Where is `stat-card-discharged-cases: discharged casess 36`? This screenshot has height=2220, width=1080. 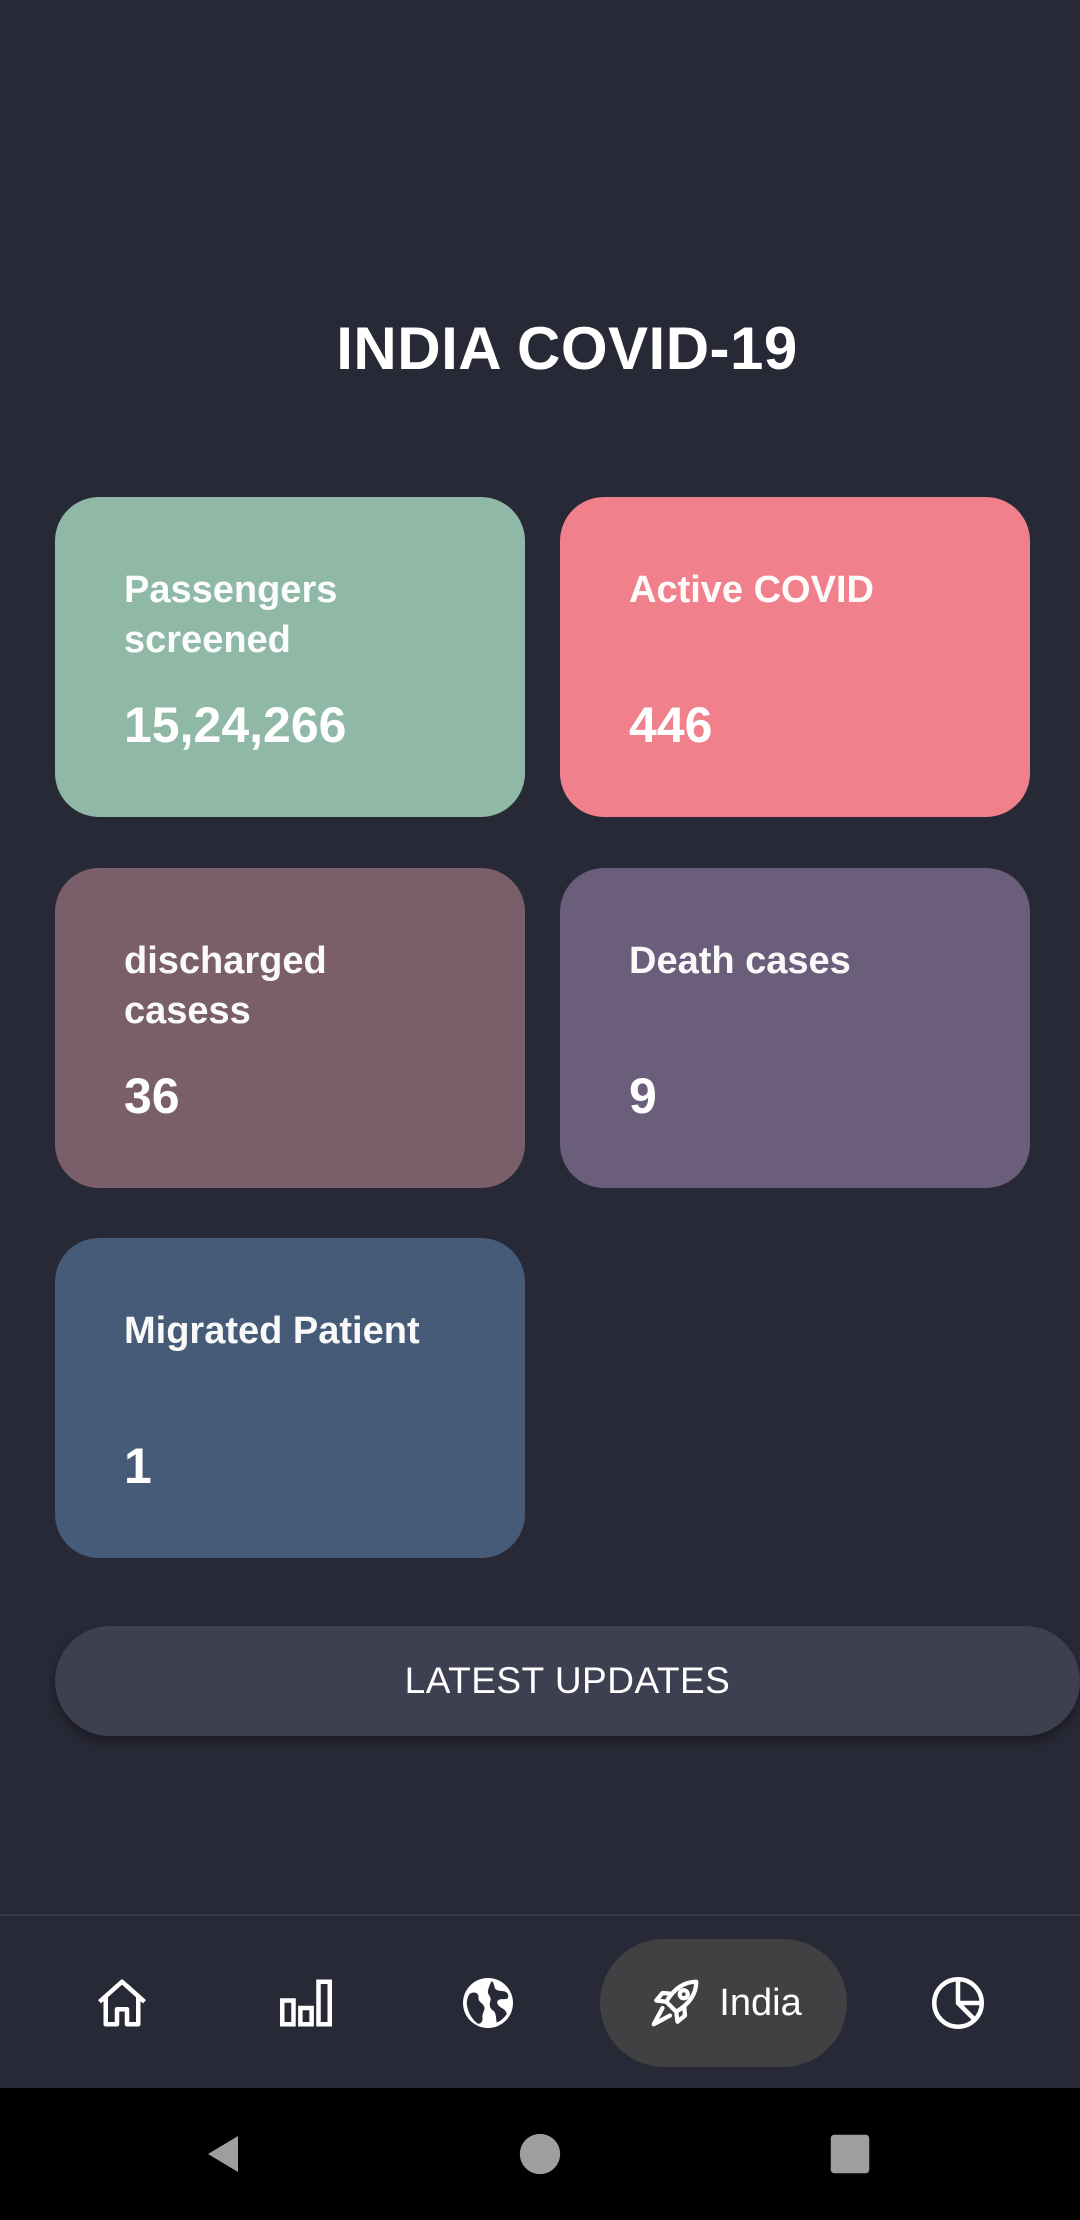 stat-card-discharged-cases: discharged casess 36 is located at coordinates (290, 1028).